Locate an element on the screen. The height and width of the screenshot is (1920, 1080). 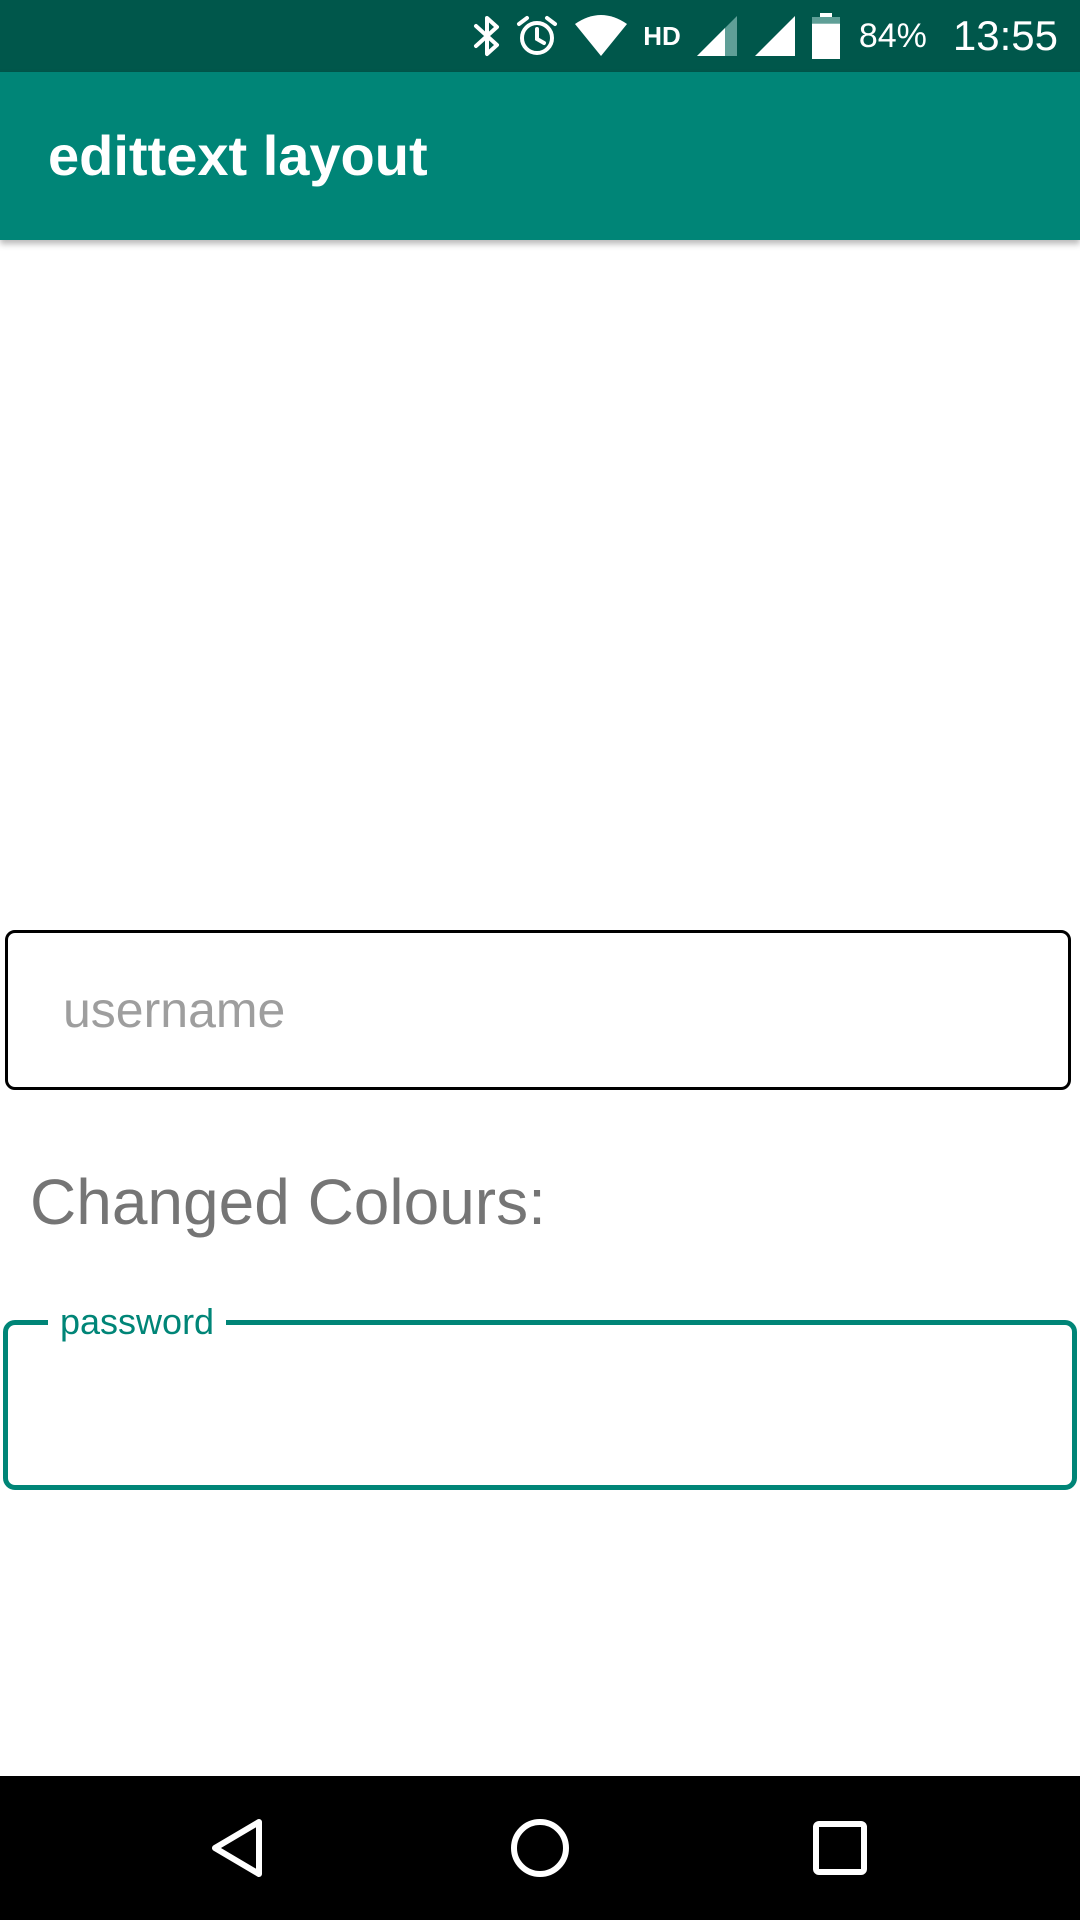
hd-label: HD is located at coordinates (662, 35).